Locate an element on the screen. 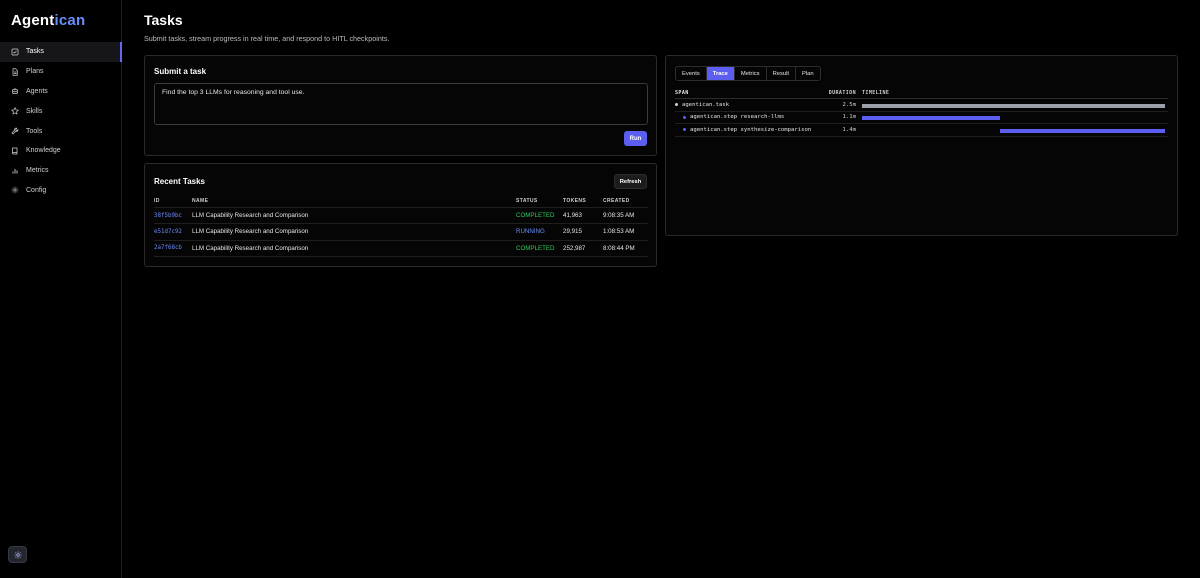  sidebar-item-metrics: Metrics is located at coordinates (60, 171).